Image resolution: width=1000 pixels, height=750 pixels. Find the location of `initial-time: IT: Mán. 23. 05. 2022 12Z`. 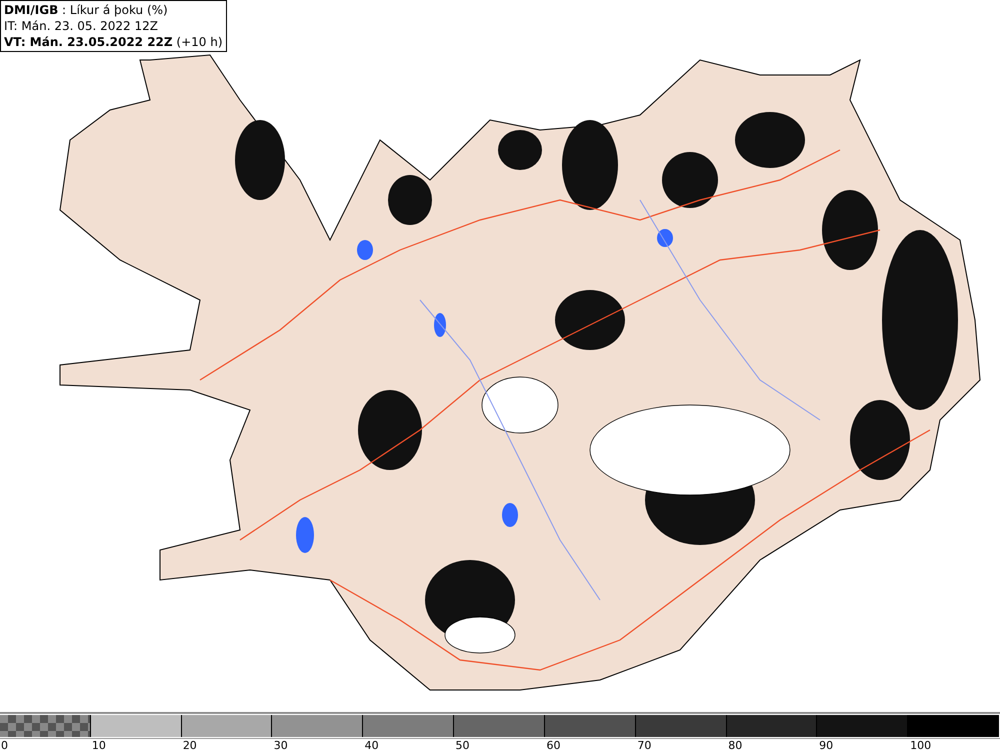

initial-time: IT: Mán. 23. 05. 2022 12Z is located at coordinates (81, 26).